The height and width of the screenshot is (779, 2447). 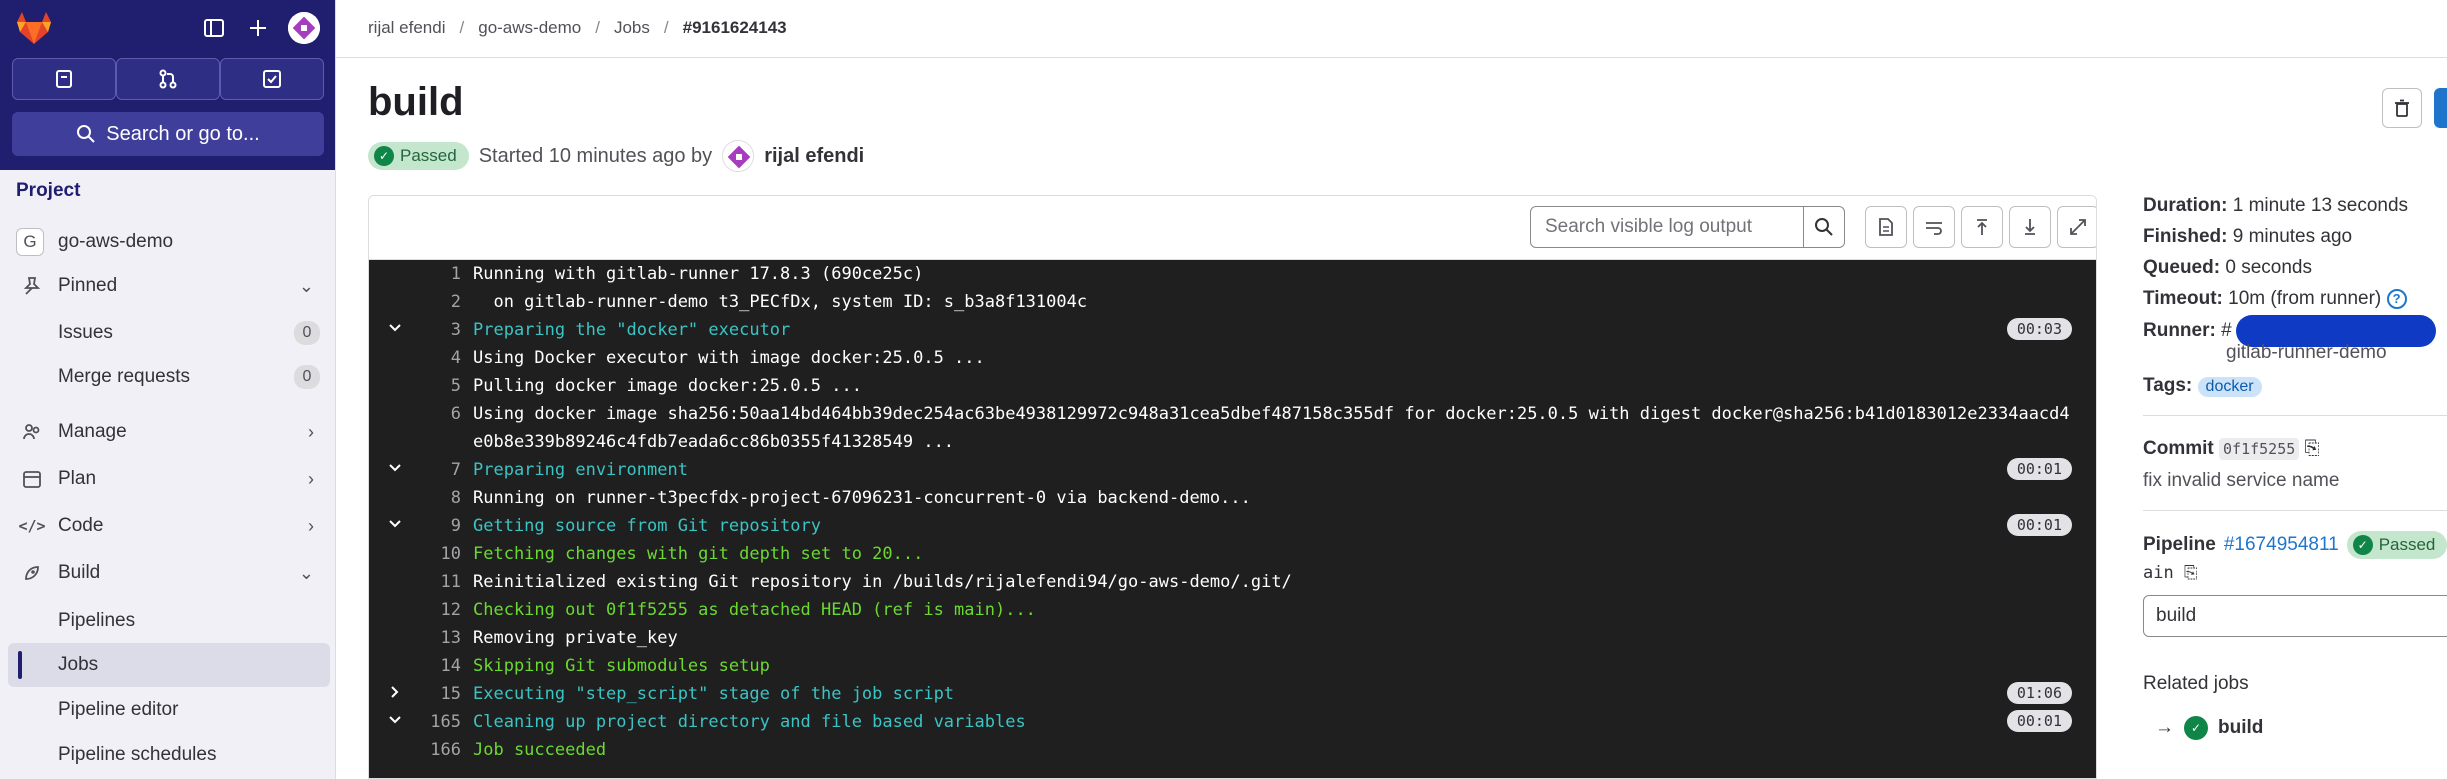 I want to click on log-search-input: Search visible log output, so click(x=1667, y=227).